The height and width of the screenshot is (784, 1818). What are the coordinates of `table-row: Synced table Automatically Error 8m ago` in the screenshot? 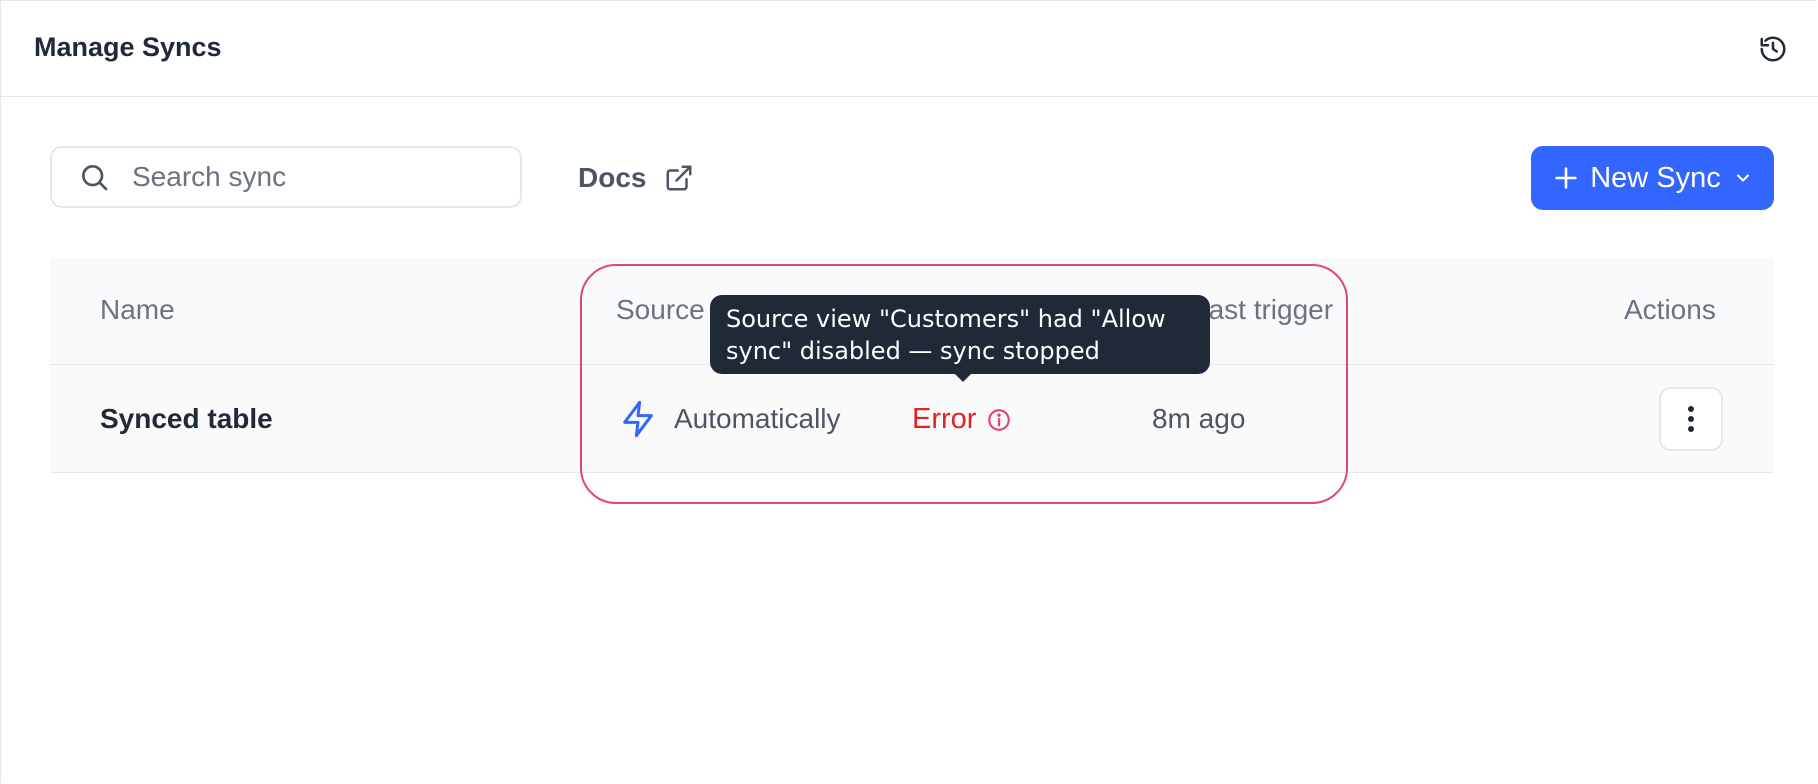 It's located at (912, 419).